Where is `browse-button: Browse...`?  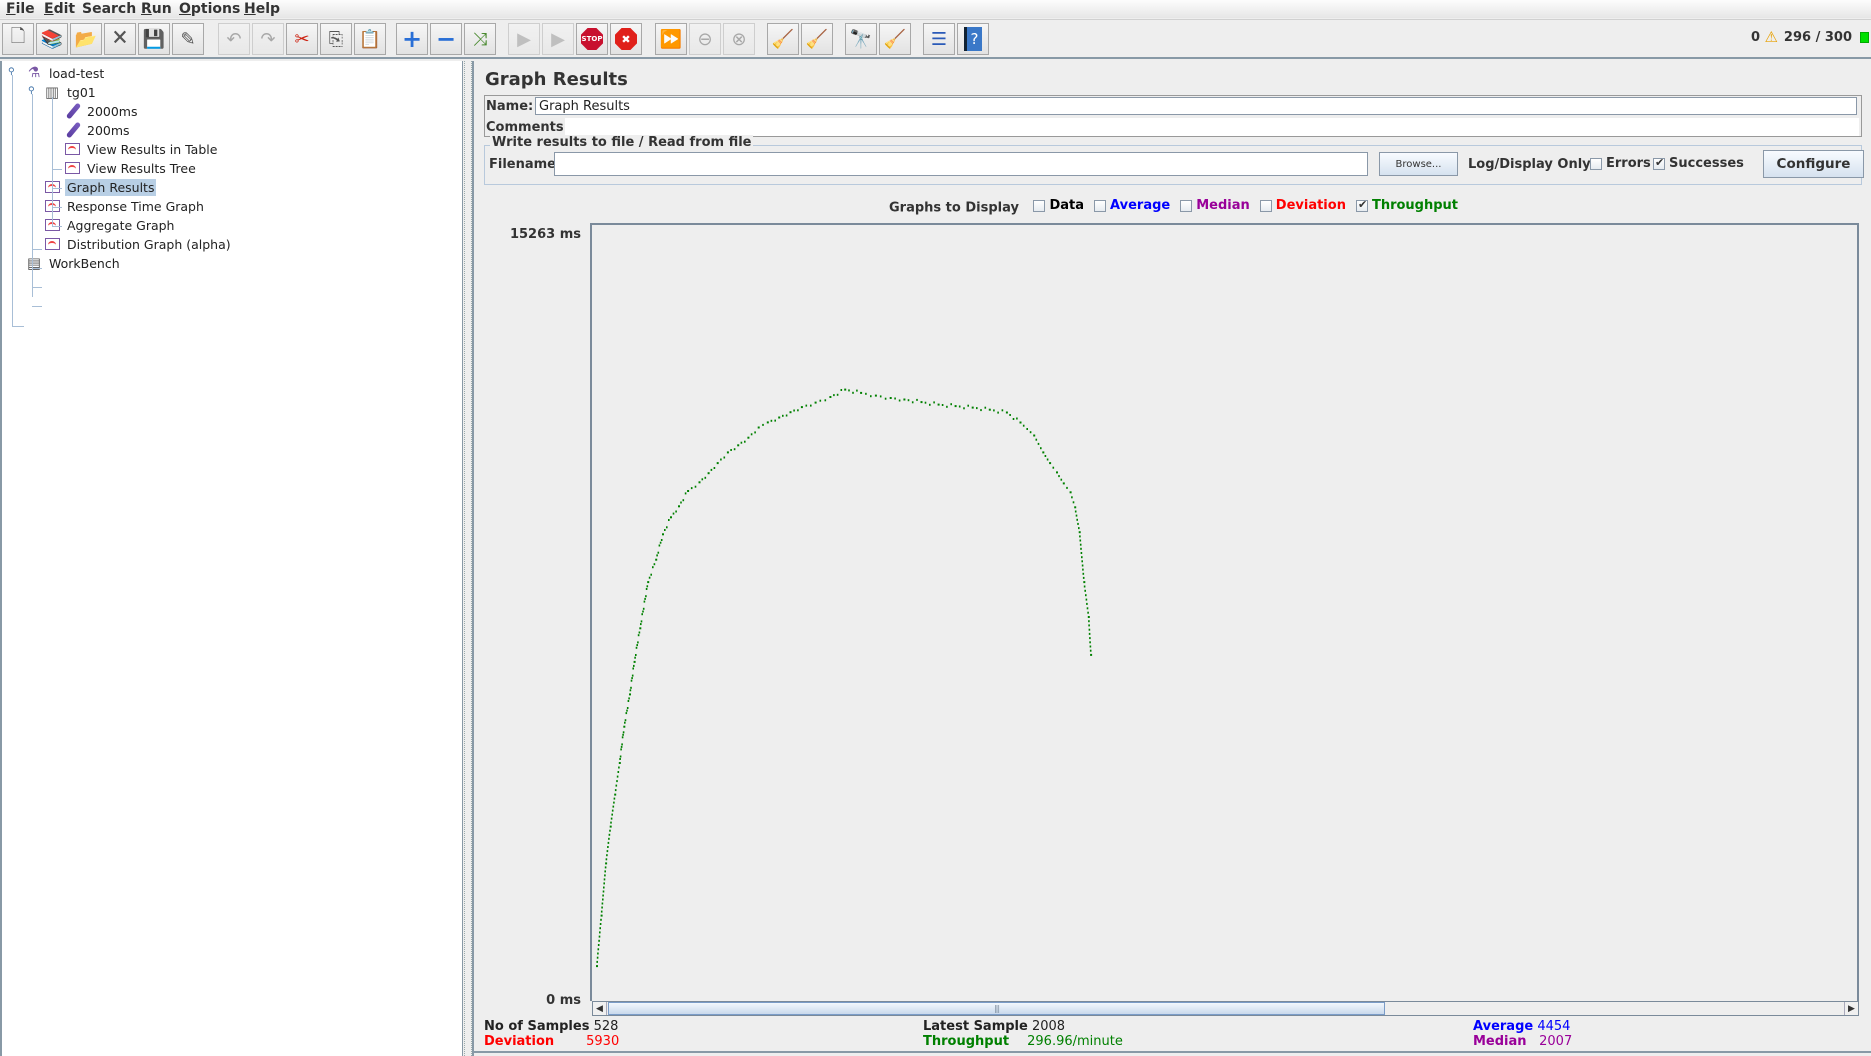 browse-button: Browse... is located at coordinates (1418, 164).